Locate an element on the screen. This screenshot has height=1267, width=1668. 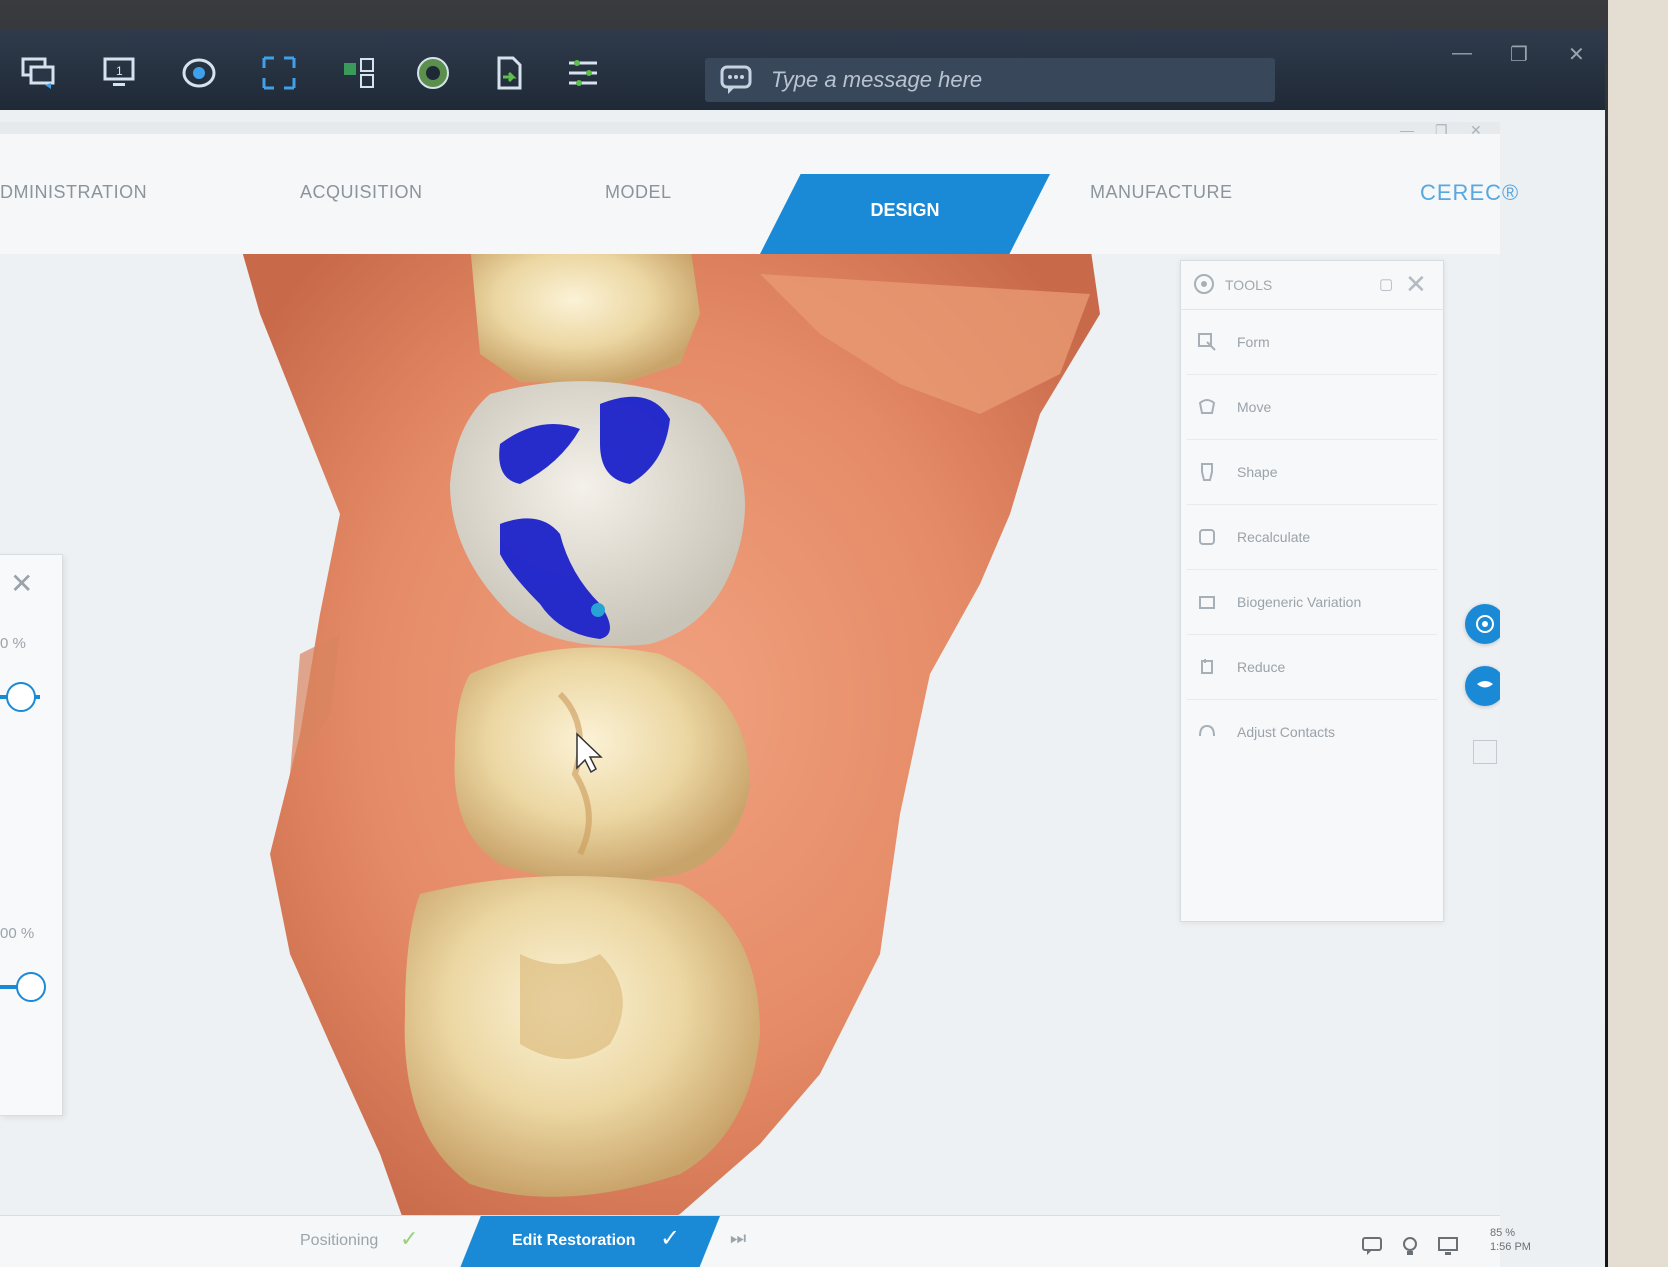
step-bar: Positioning ✓ Edit Restoration ✓ ⏭ is located at coordinates (750, 1241).